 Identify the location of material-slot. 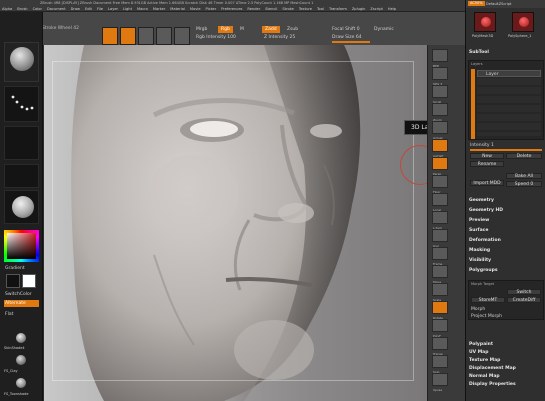
(21, 207).